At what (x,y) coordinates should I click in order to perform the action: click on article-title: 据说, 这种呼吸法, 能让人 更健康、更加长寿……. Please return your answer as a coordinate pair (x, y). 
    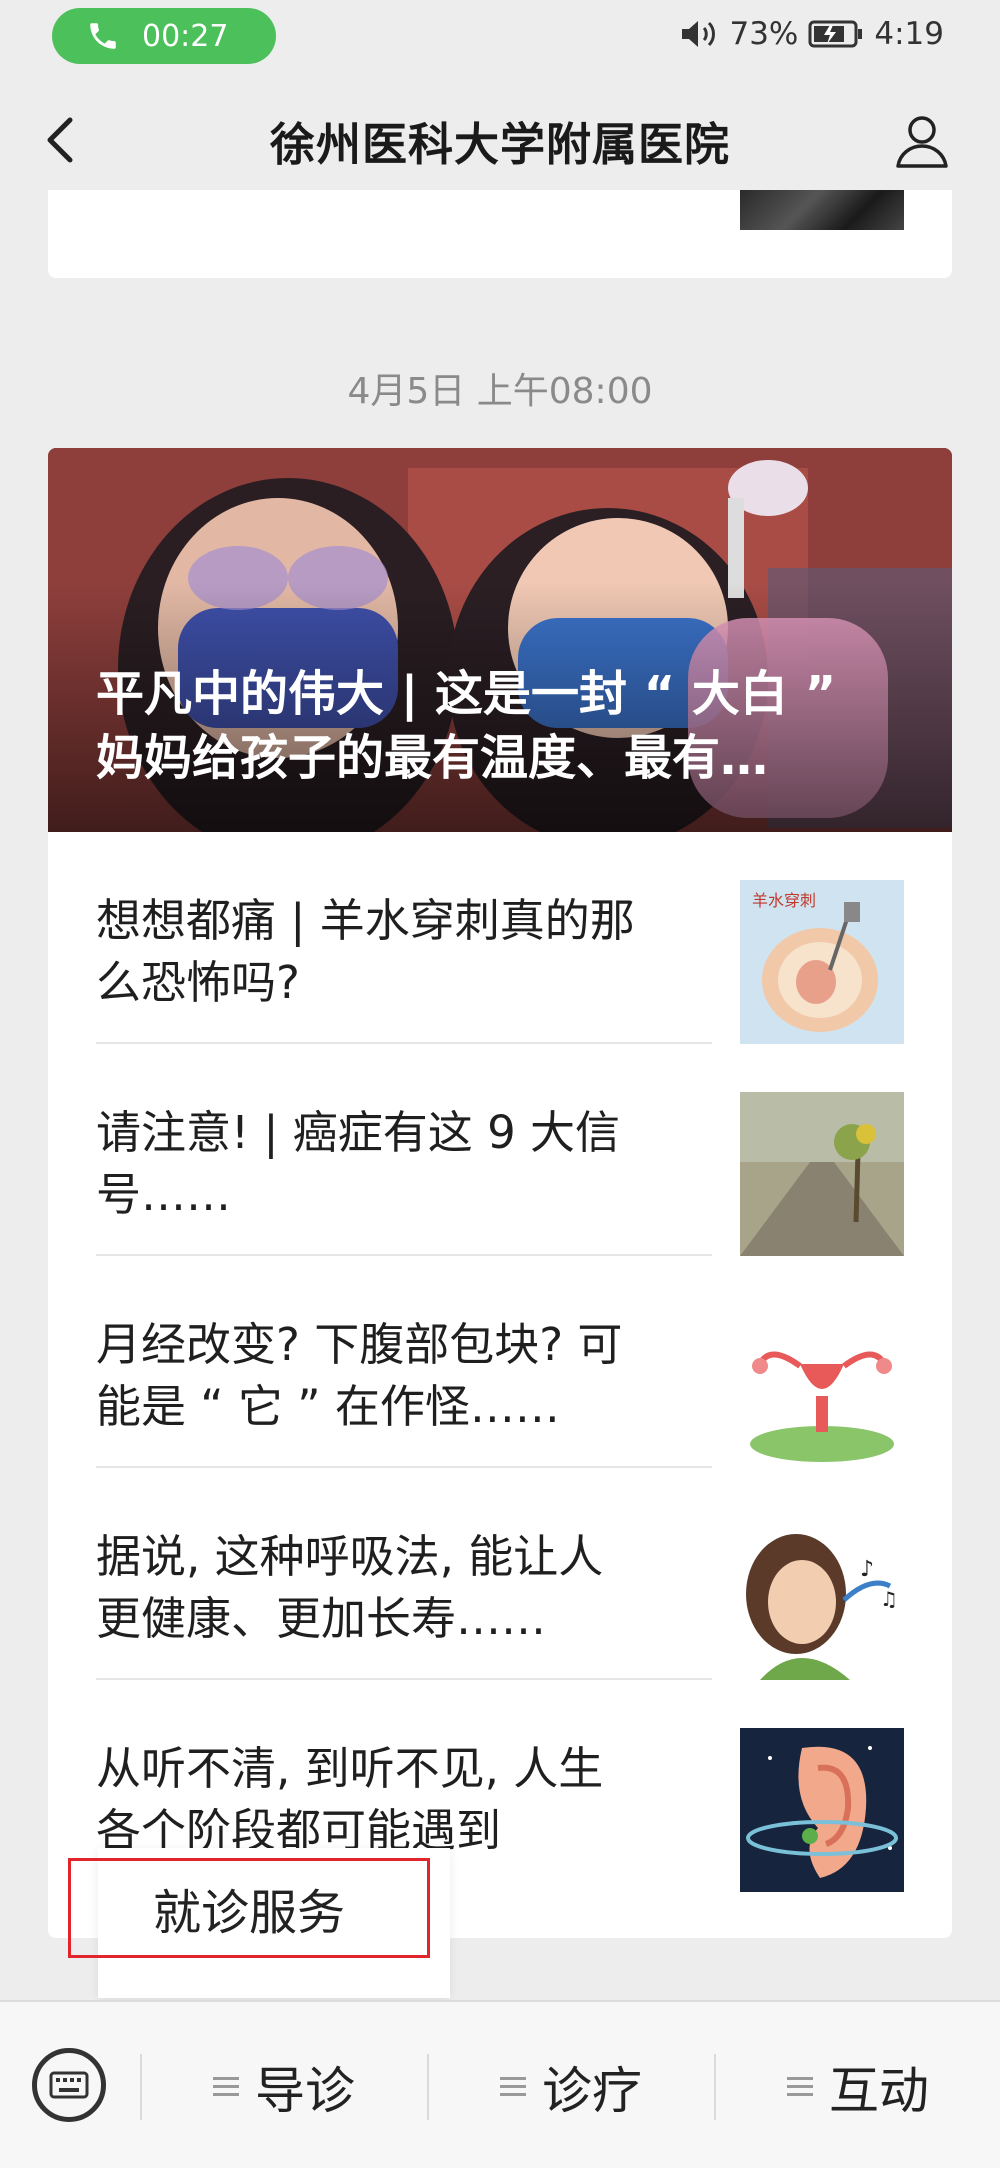
    Looking at the image, I should click on (350, 1587).